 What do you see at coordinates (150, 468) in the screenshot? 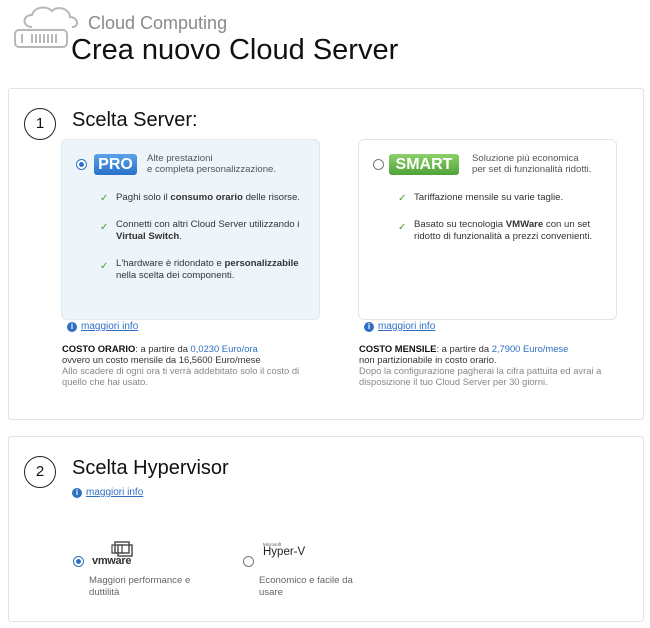
I see `section-title-hypervisor: Scelta Hypervisor` at bounding box center [150, 468].